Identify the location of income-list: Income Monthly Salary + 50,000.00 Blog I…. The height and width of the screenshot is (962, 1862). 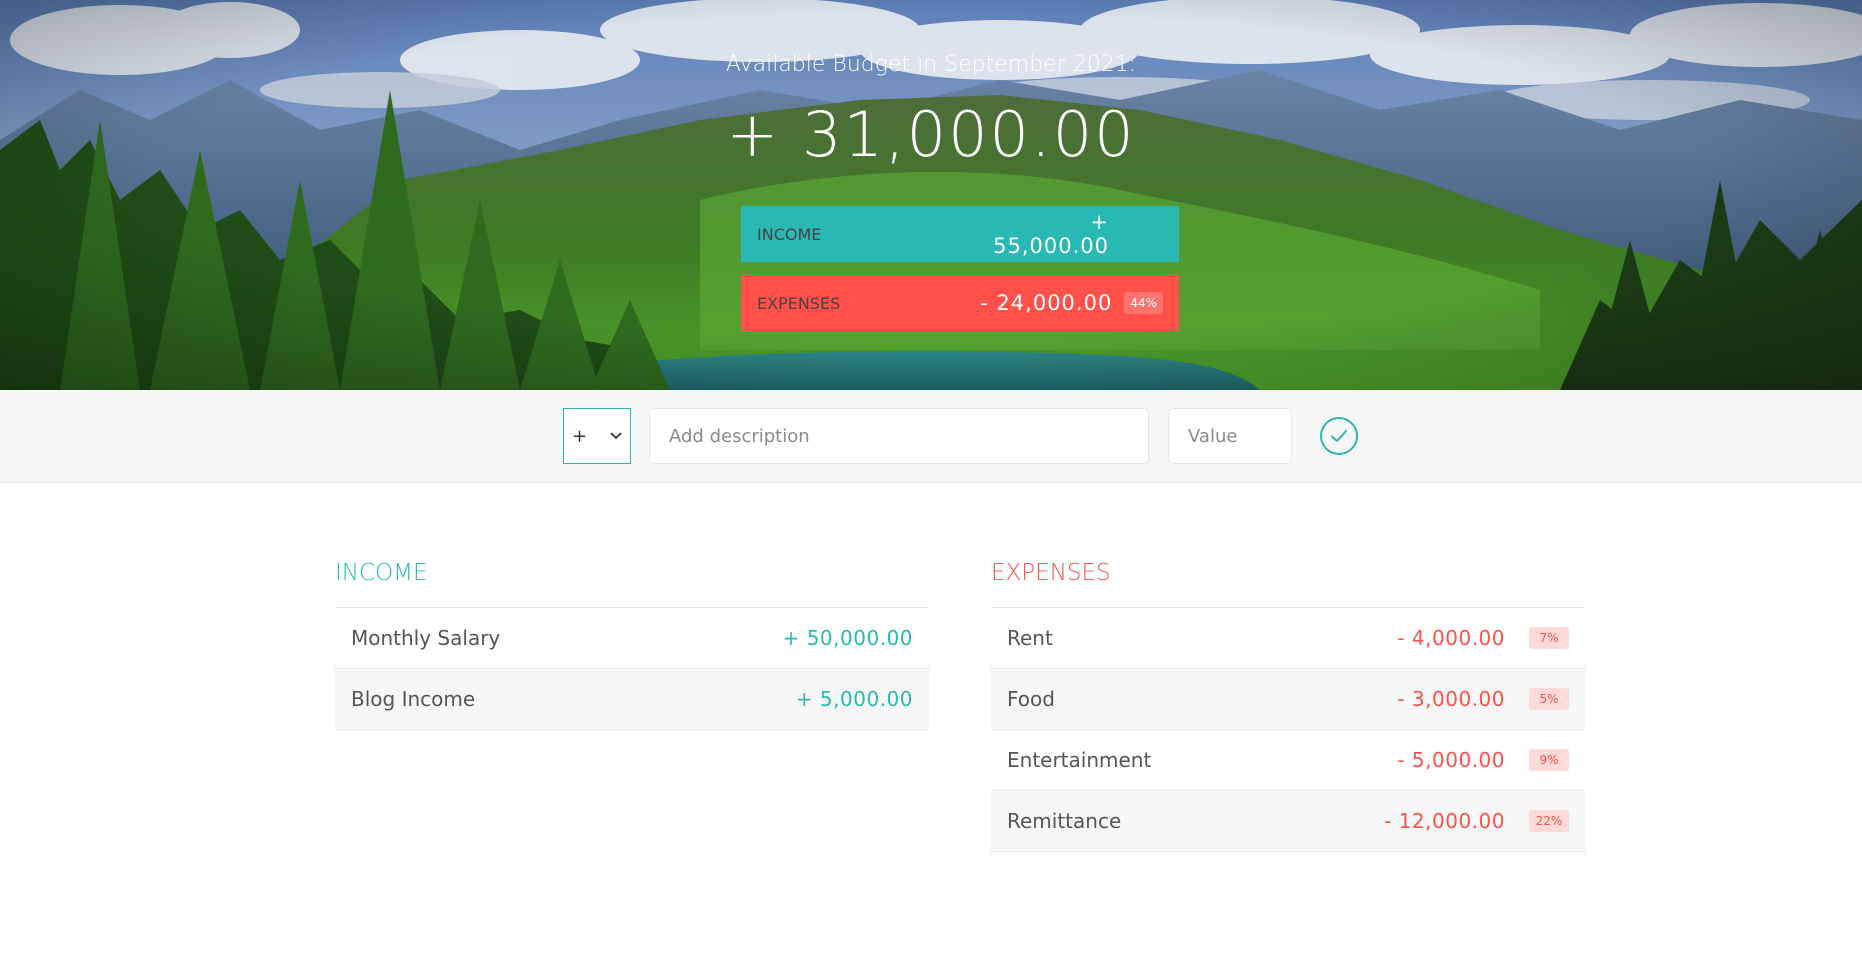
(632, 642).